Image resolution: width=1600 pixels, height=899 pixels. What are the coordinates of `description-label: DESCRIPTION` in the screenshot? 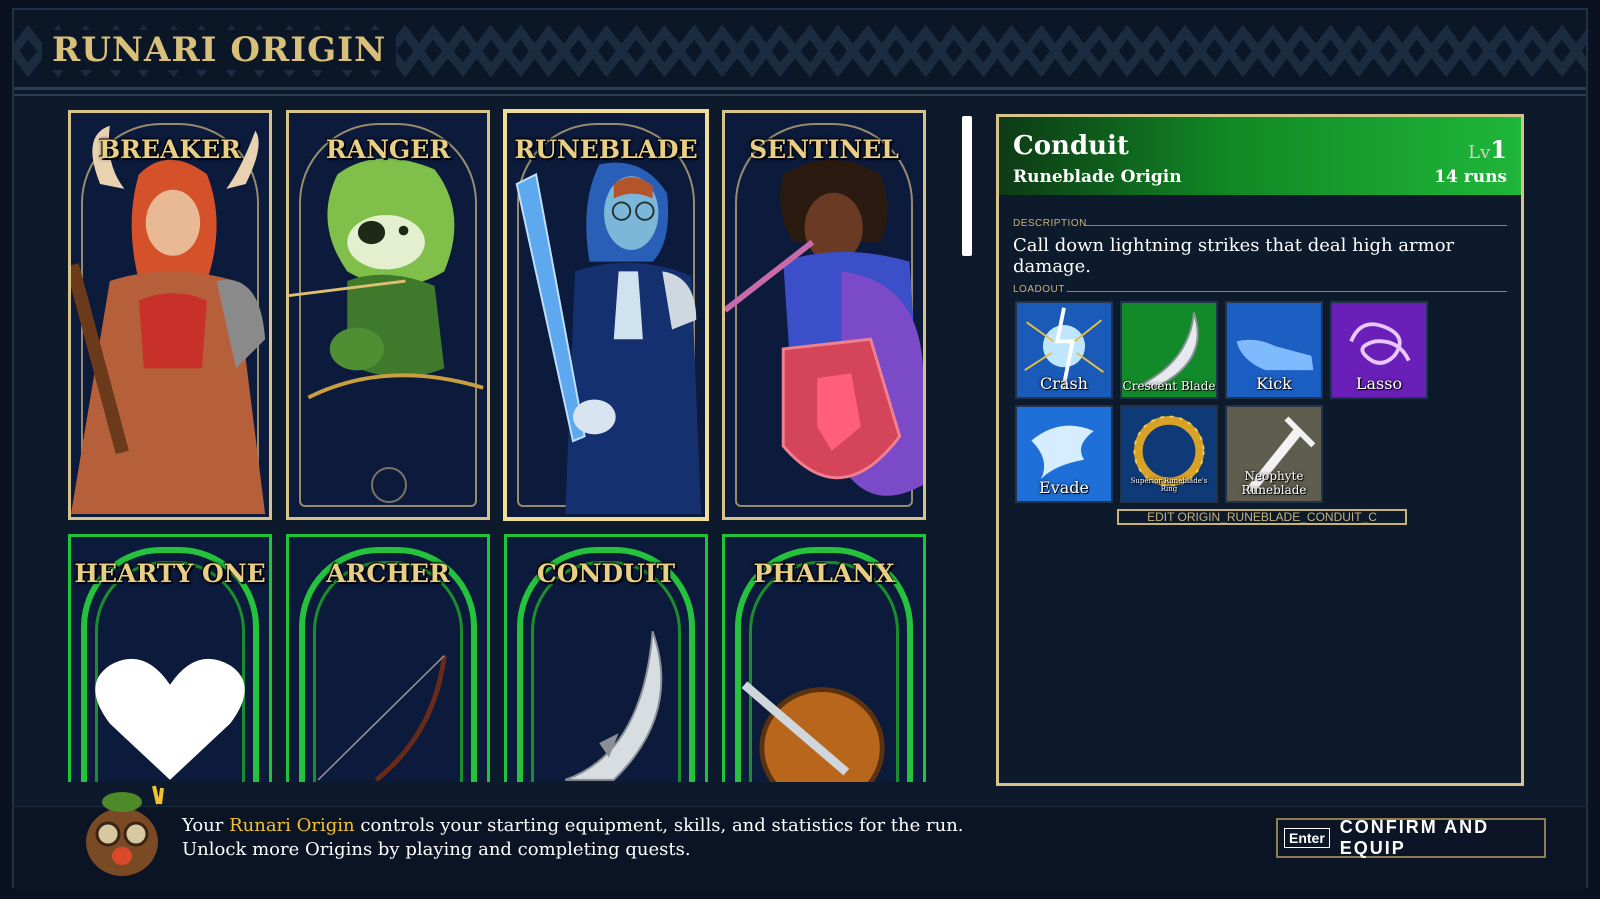 It's located at (1050, 223).